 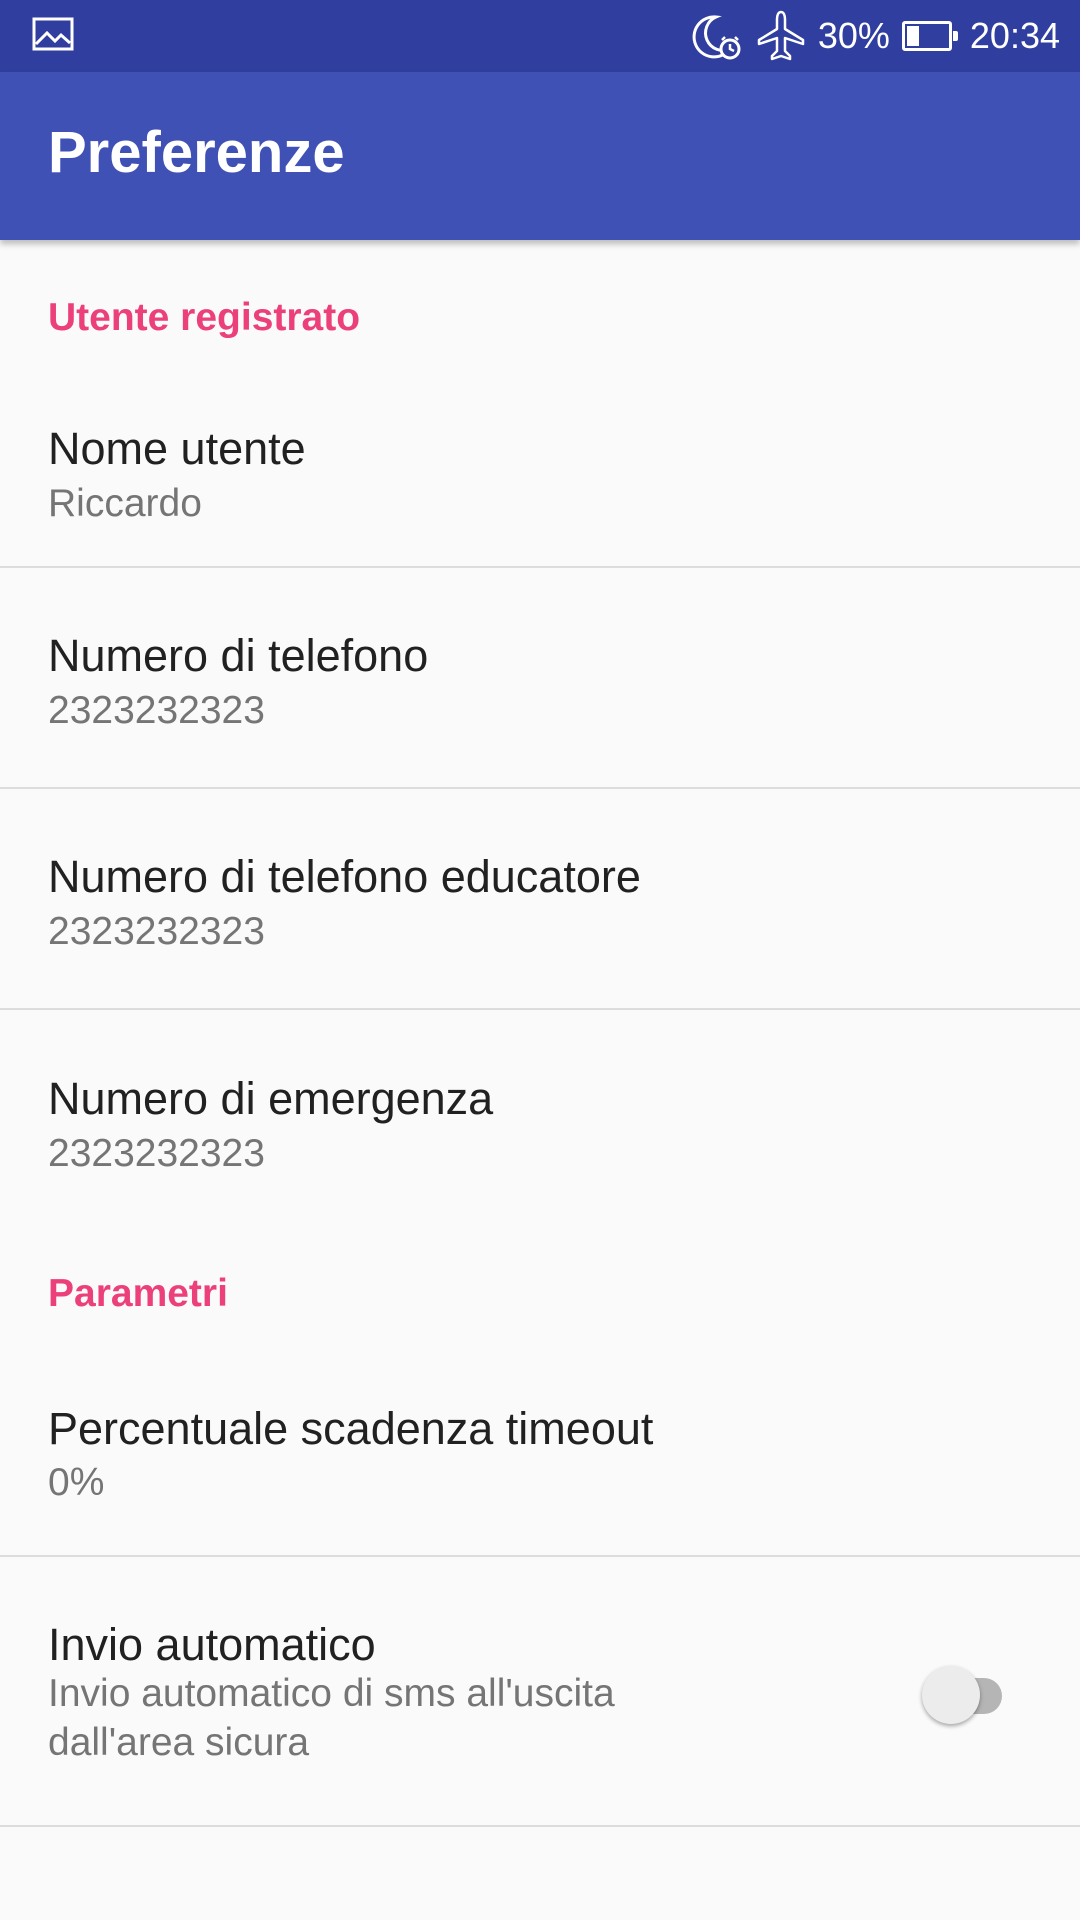 What do you see at coordinates (912, 36) in the screenshot?
I see `battery-level` at bounding box center [912, 36].